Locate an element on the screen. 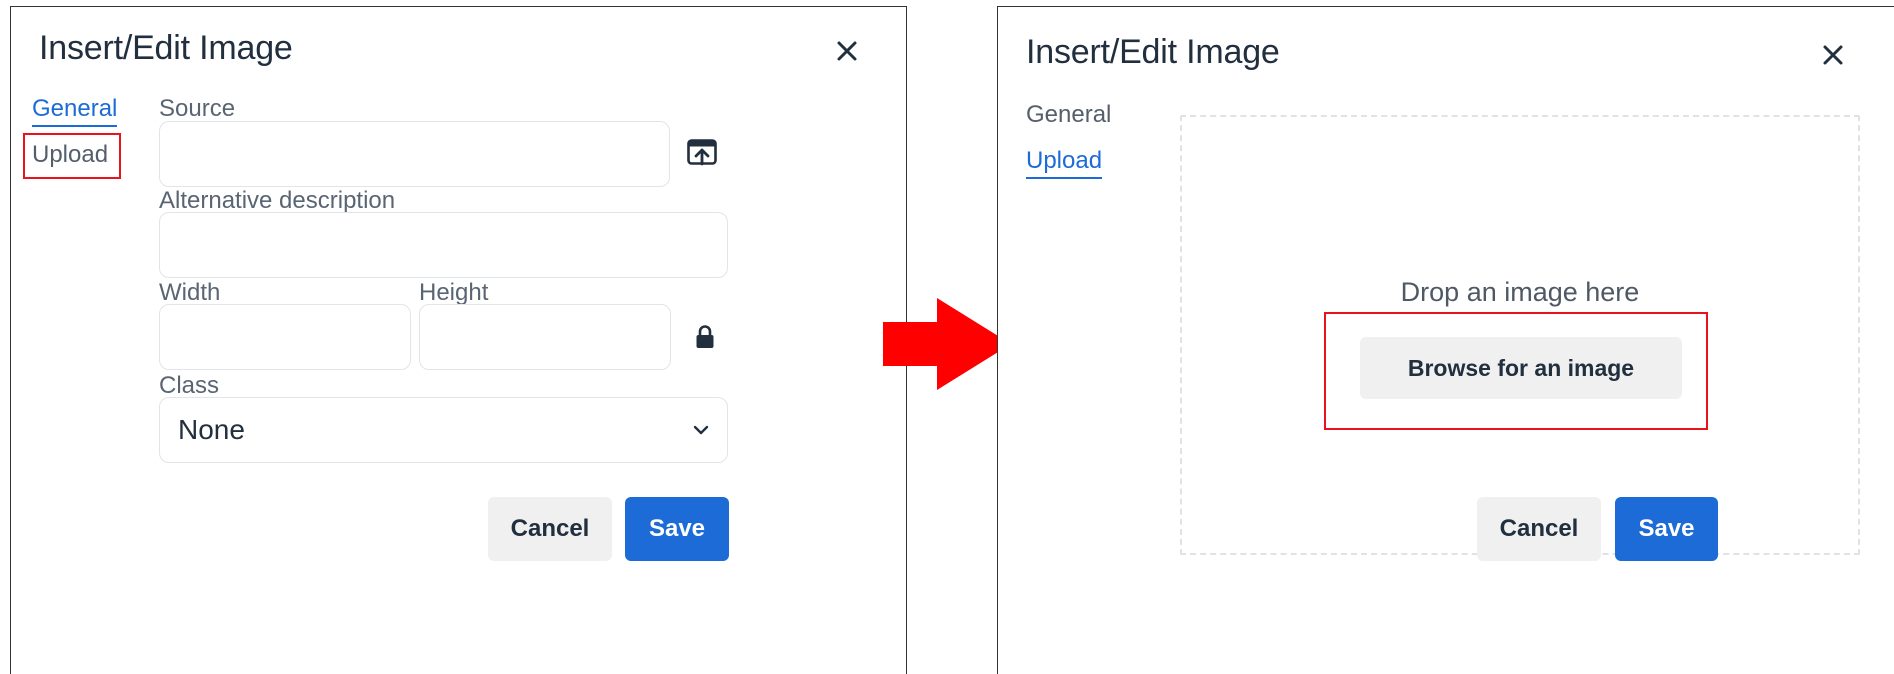  class-select: None is located at coordinates (443, 430).